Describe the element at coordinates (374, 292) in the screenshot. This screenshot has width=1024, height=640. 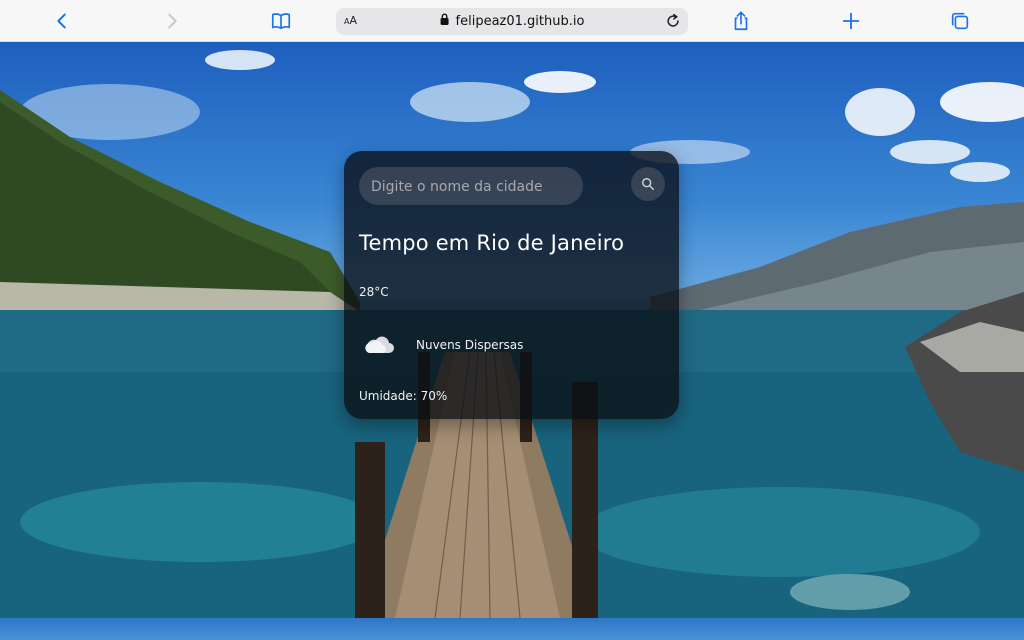
I see `temperature-value: 28°C` at that location.